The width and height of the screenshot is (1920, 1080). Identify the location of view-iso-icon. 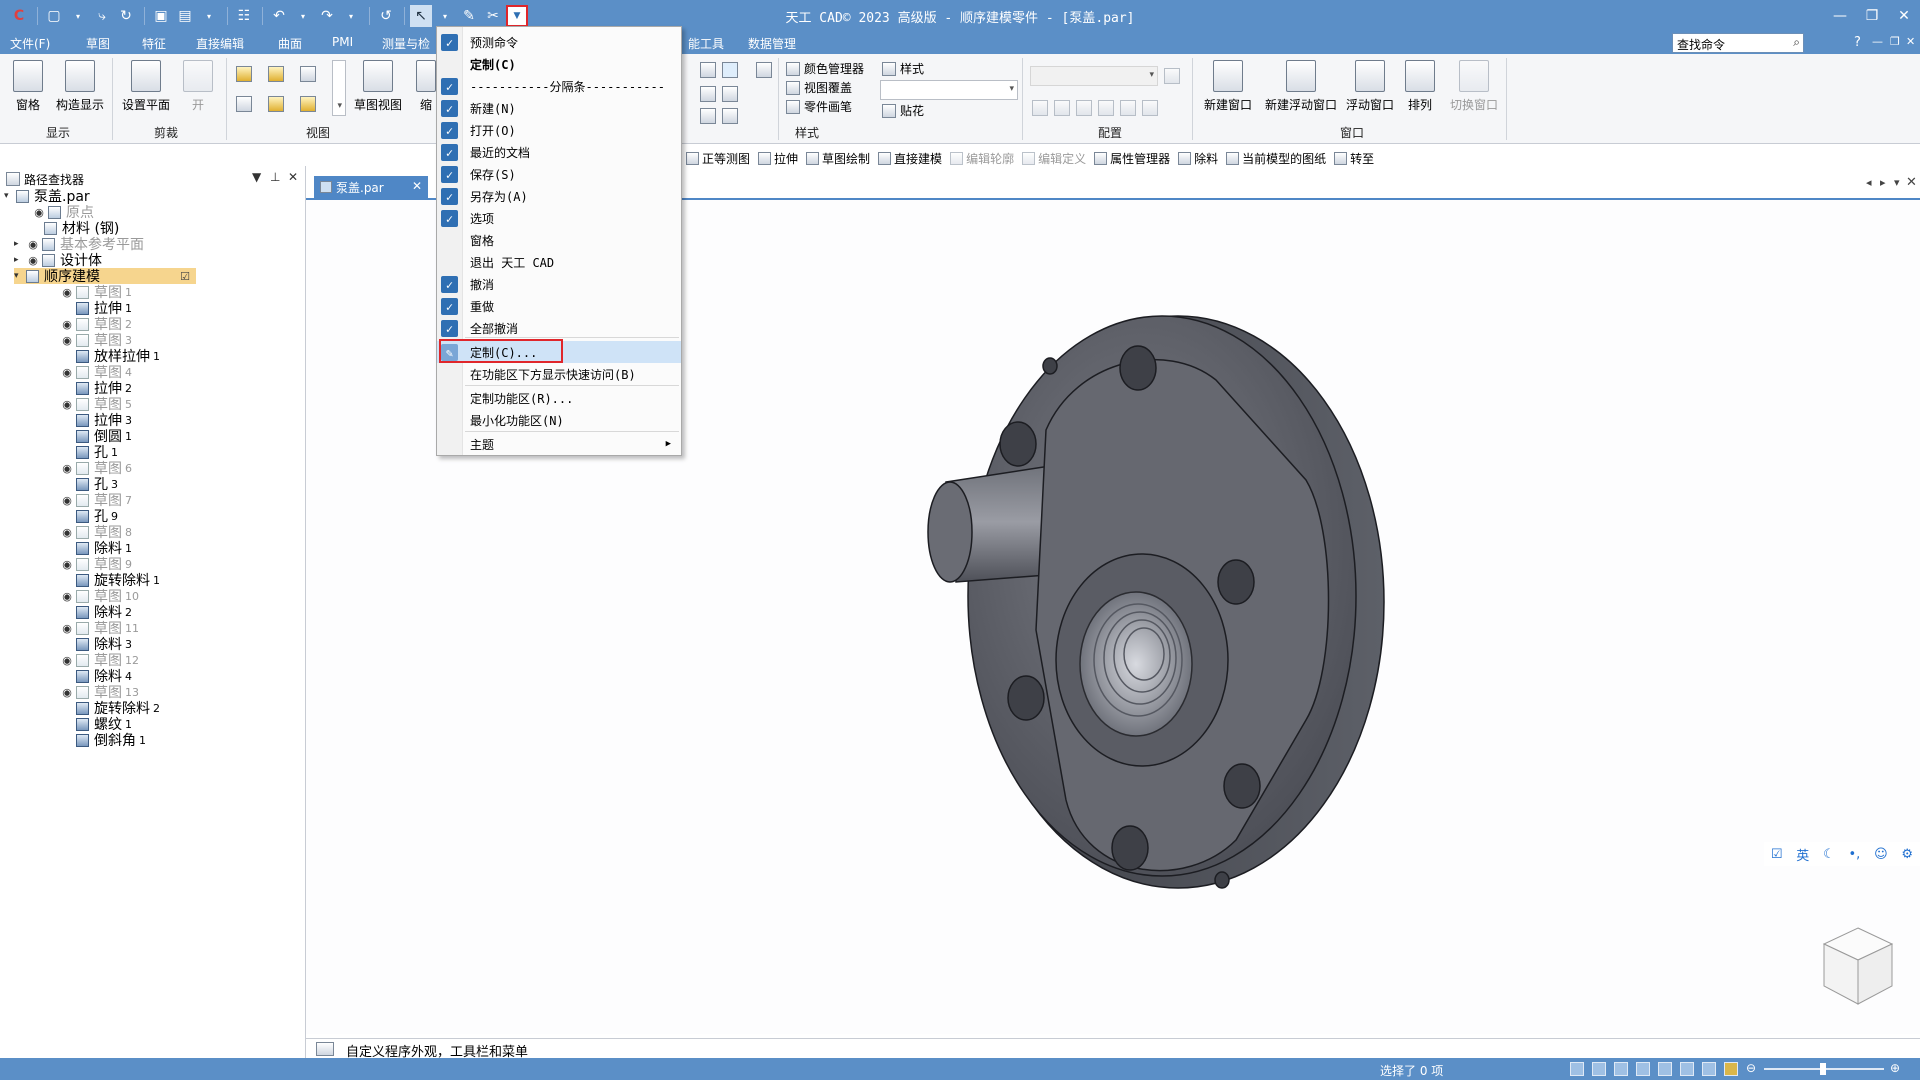
(244, 104).